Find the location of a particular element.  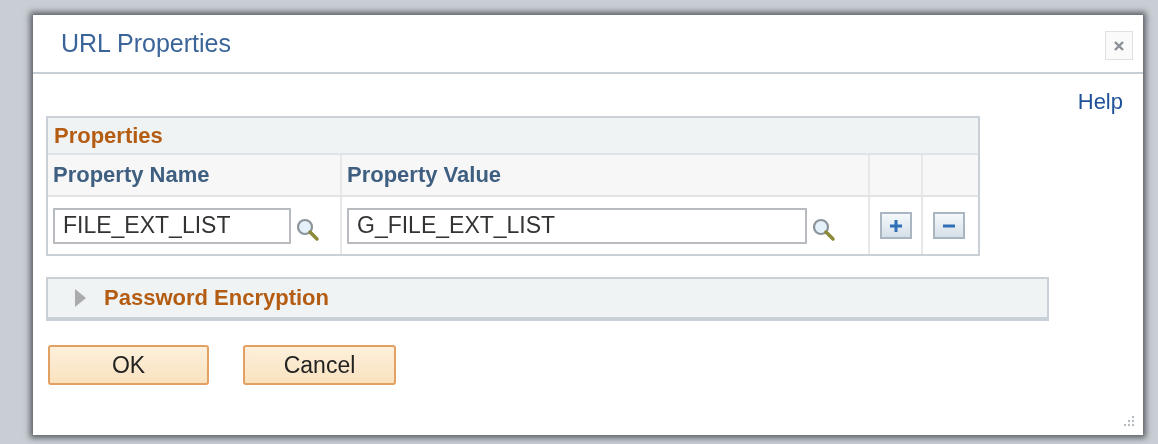

close-icon is located at coordinates (1119, 45).